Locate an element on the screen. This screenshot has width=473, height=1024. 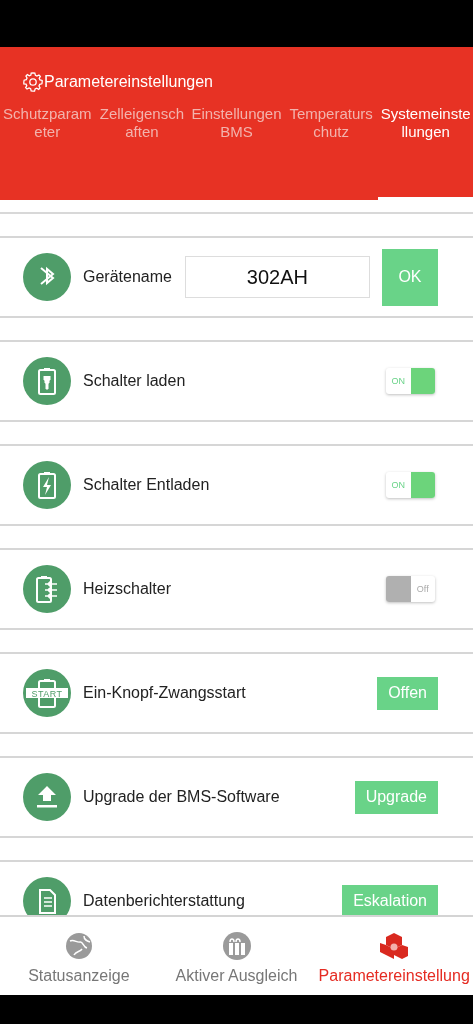
battery-plug-icon is located at coordinates (47, 381).